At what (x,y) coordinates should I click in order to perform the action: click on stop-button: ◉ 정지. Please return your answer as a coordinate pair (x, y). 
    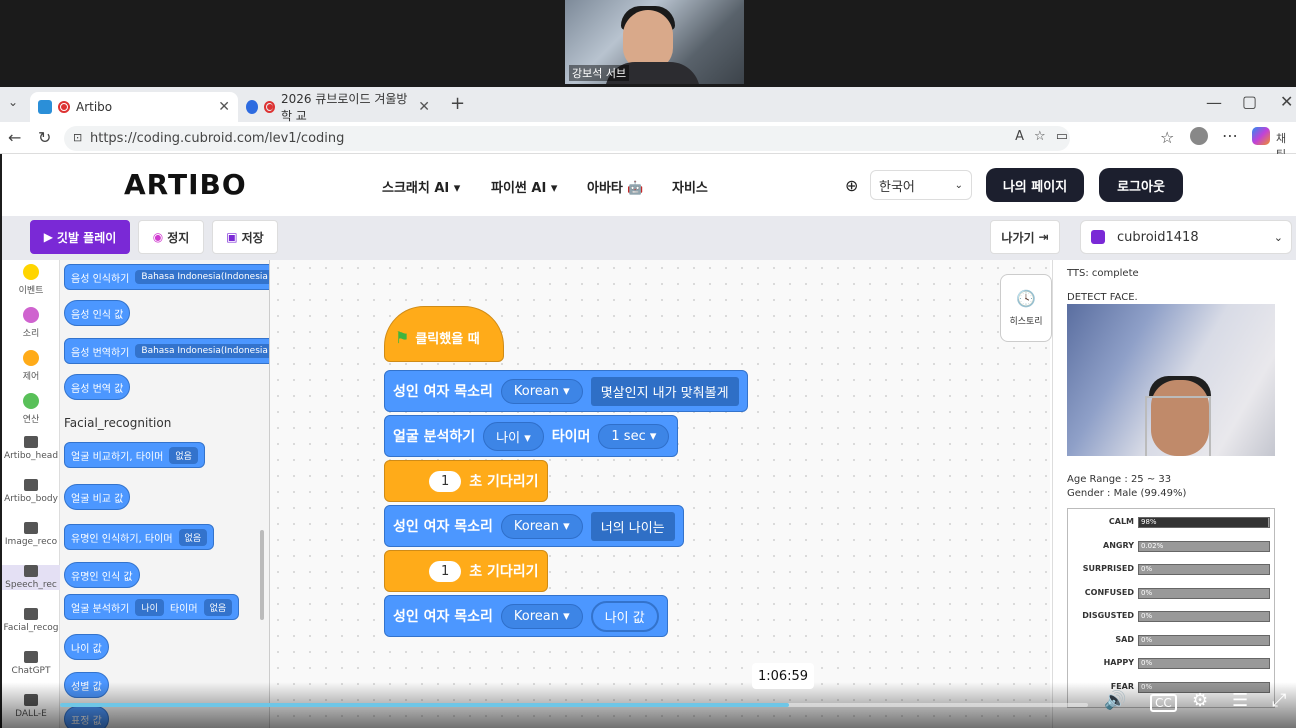
    Looking at the image, I should click on (171, 237).